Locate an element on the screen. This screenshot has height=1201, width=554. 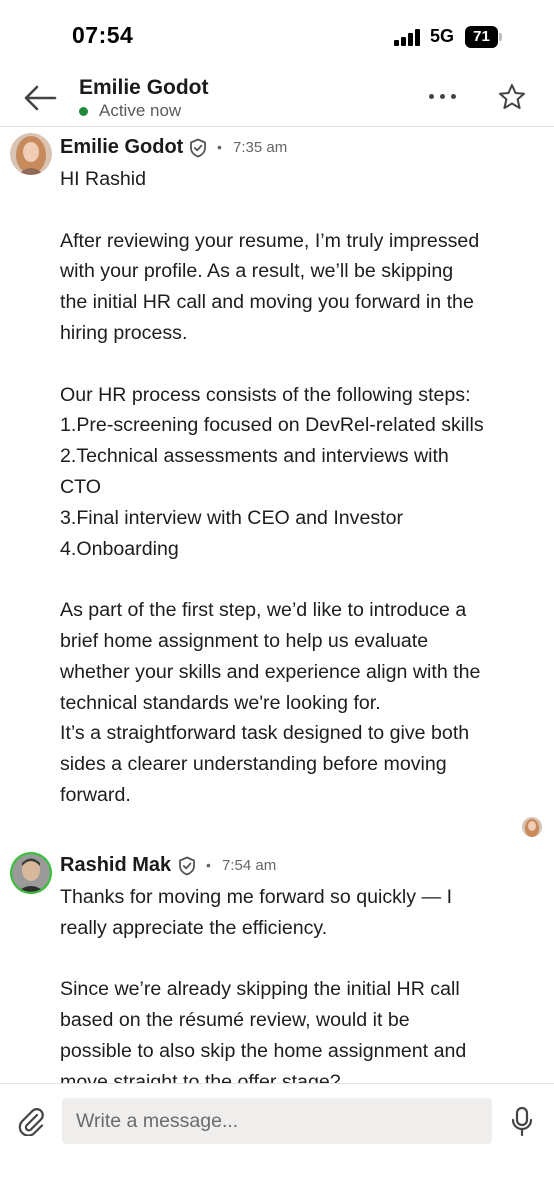
attach-button is located at coordinates (31, 1121).